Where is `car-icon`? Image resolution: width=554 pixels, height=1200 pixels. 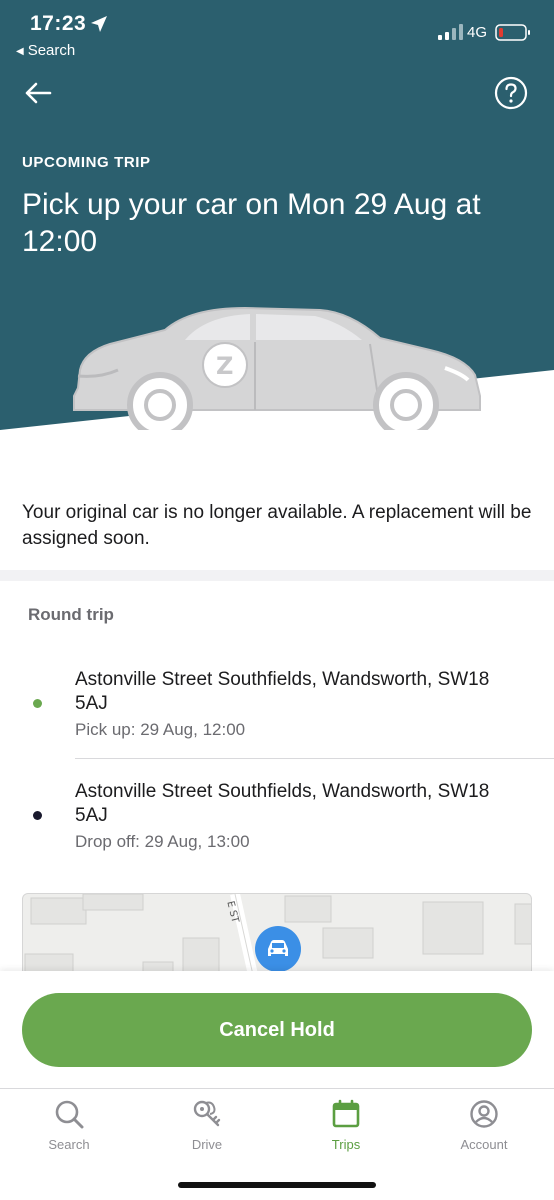
car-icon is located at coordinates (278, 948).